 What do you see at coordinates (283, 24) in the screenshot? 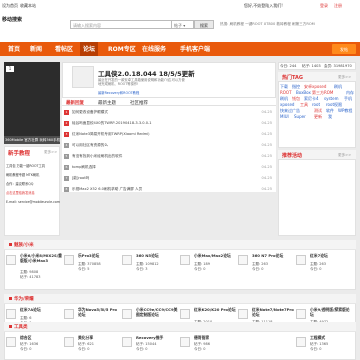
I see `hot-word: 救砖教程` at bounding box center [283, 24].